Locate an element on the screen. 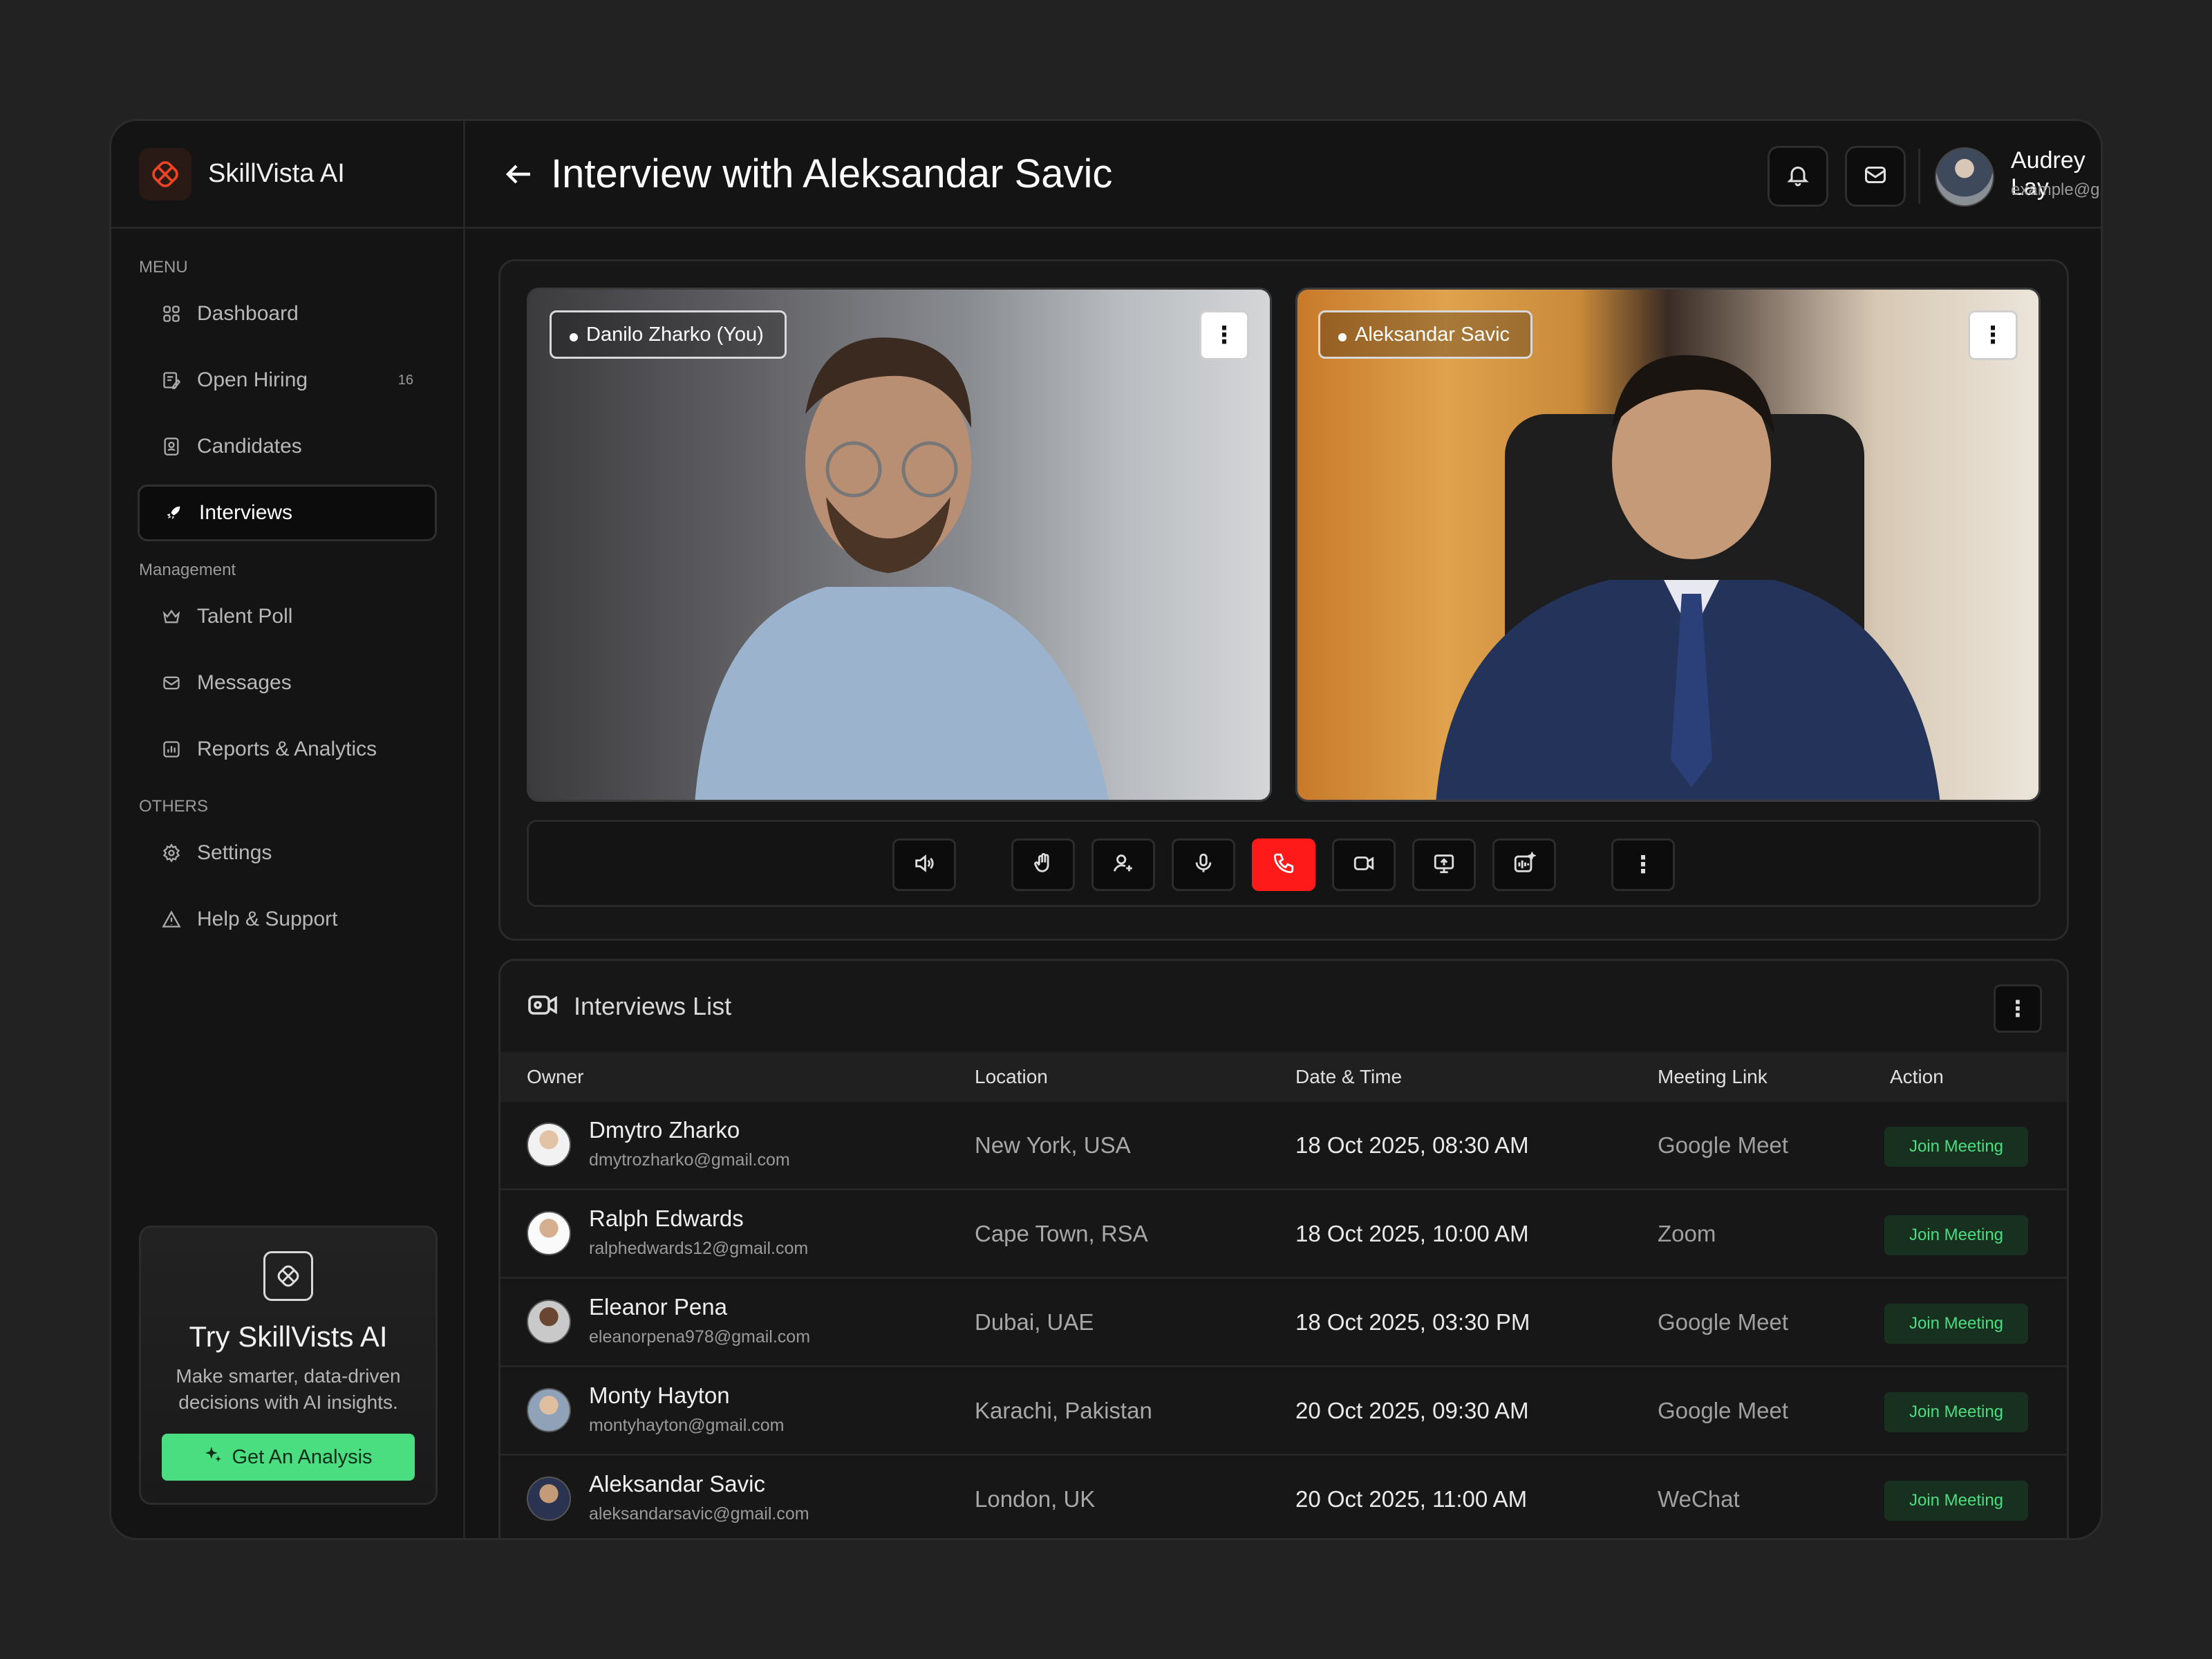 Image resolution: width=2212 pixels, height=1659 pixels. sidebar-item-open-hiring: Open Hiring 16 is located at coordinates (287, 380).